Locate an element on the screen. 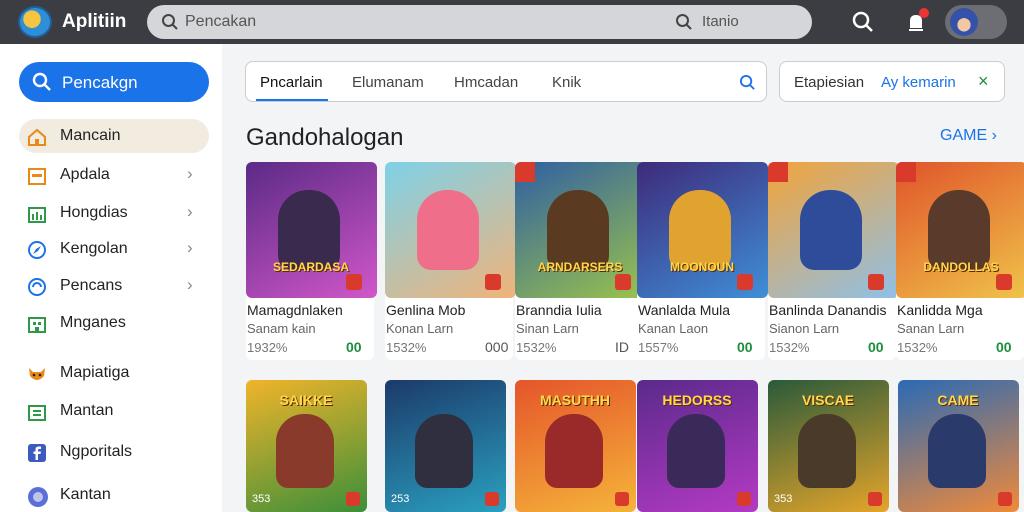  home-icon is located at coordinates (37, 137).